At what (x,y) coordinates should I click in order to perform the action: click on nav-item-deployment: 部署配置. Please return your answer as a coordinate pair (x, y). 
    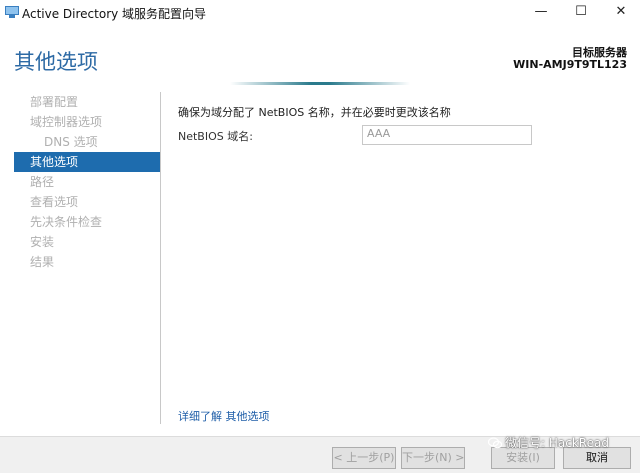
    Looking at the image, I should click on (87, 102).